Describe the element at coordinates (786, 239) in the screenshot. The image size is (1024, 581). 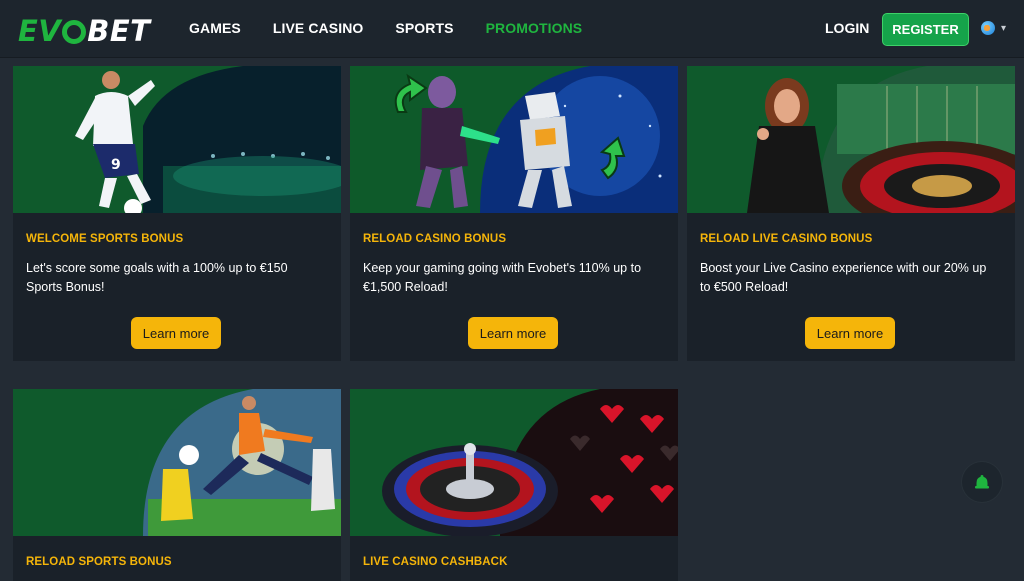
I see `promo-title: RELOAD LIVE CASINO BONUS` at that location.